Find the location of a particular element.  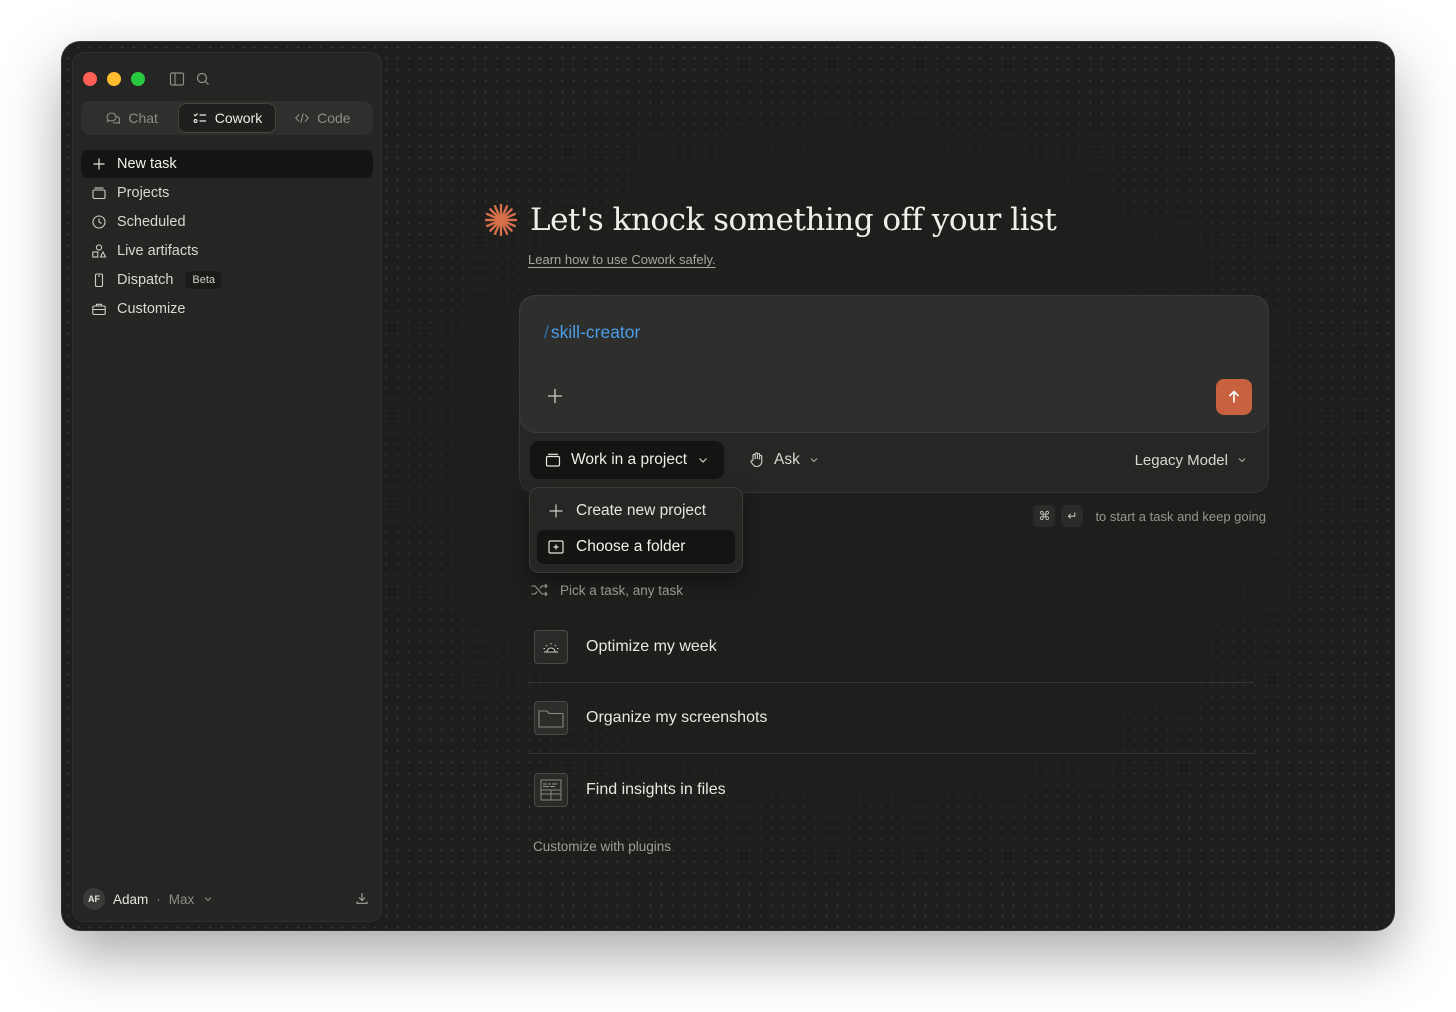

menu-item-choose-folder: Choose a folder is located at coordinates (636, 547).